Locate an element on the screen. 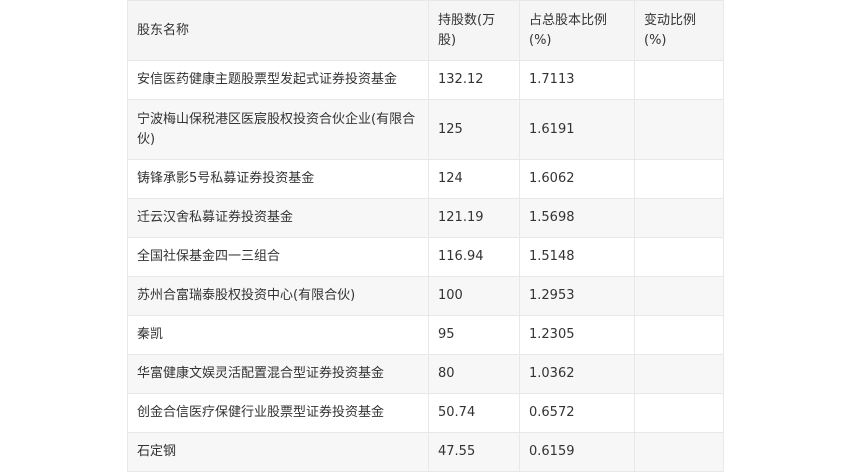 The height and width of the screenshot is (474, 850). table-row: 华富健康文娱灵活配置混合型证券投资基金 80 1.0362 is located at coordinates (425, 374).